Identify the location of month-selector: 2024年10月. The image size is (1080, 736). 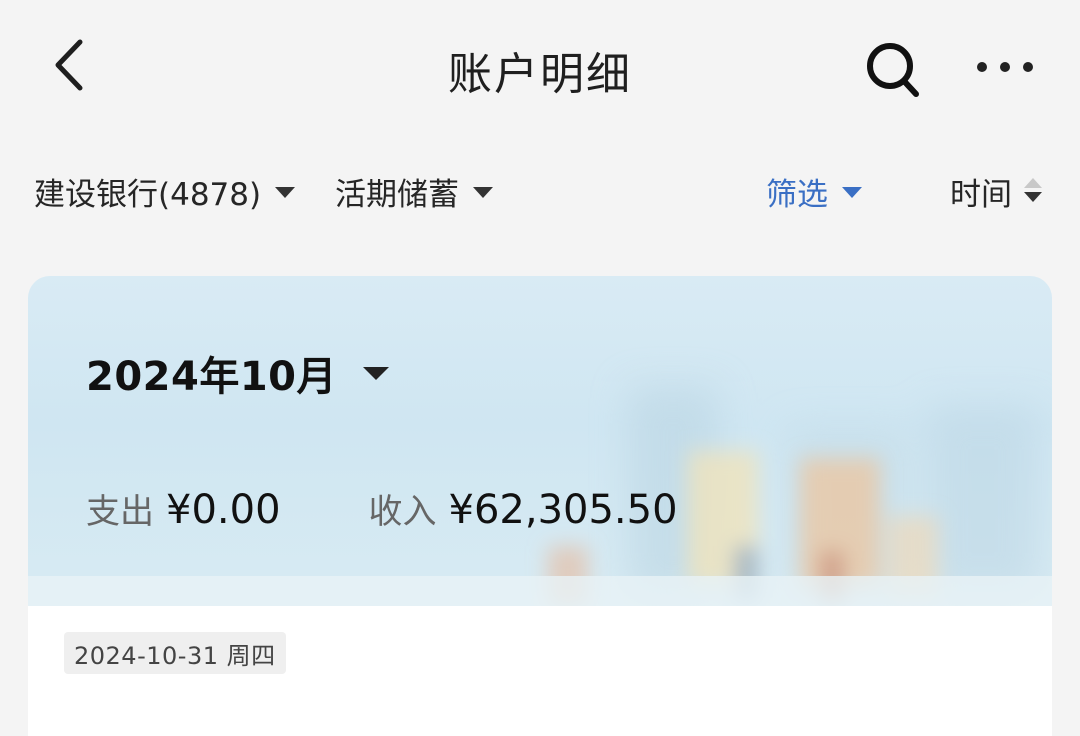
(237, 373).